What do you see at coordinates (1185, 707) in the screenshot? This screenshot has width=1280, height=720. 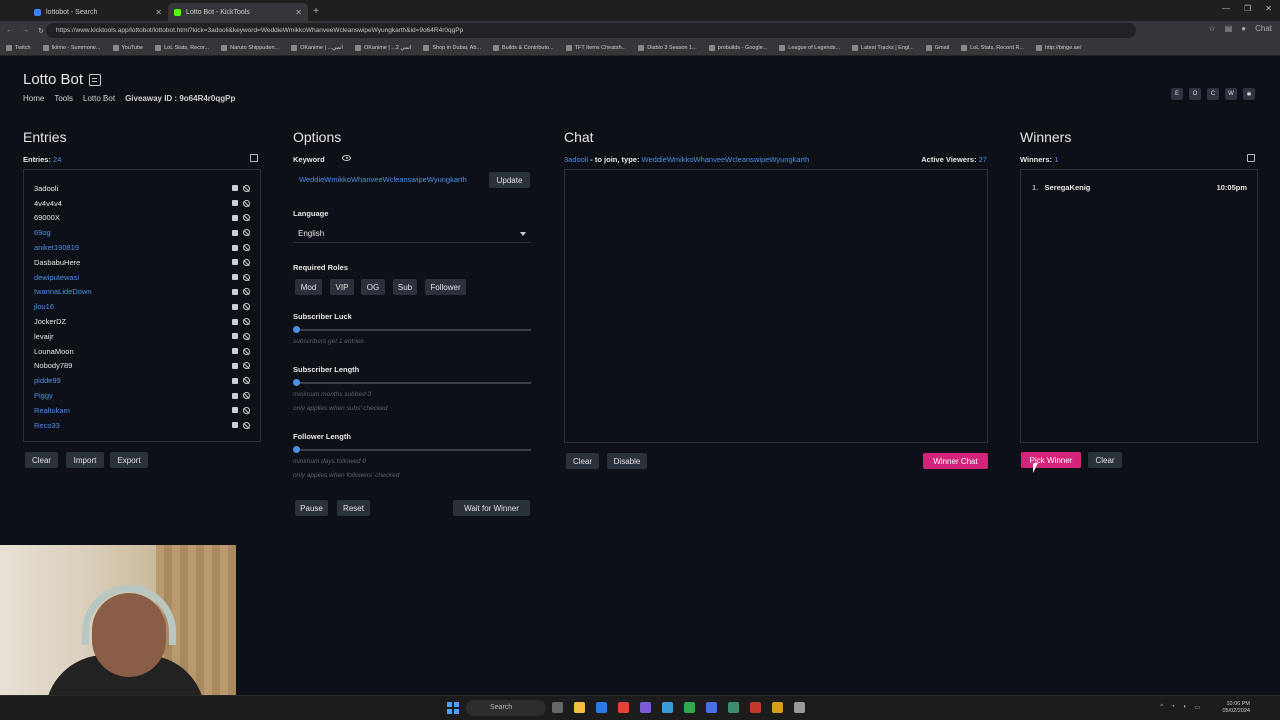 I see `volume-icon: ◖` at bounding box center [1185, 707].